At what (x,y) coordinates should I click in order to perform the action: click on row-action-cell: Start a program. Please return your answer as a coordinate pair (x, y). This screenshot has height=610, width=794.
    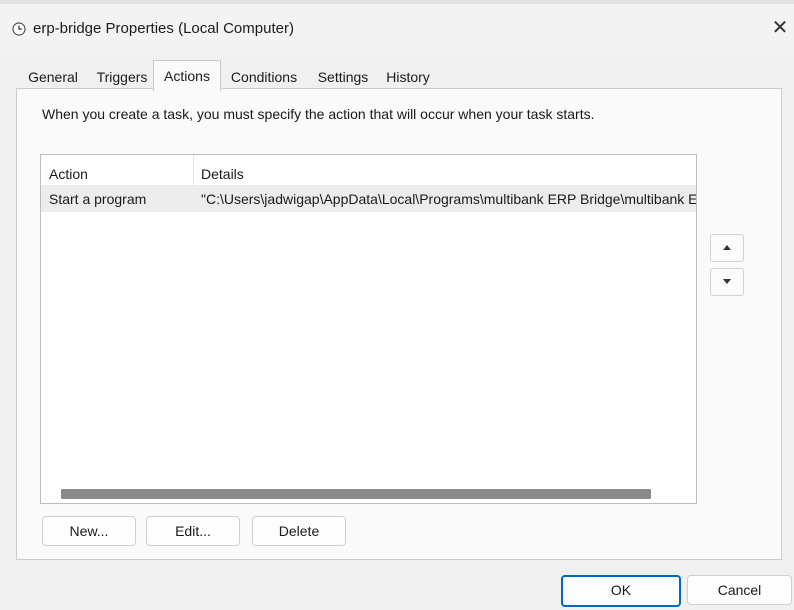
    Looking at the image, I should click on (98, 199).